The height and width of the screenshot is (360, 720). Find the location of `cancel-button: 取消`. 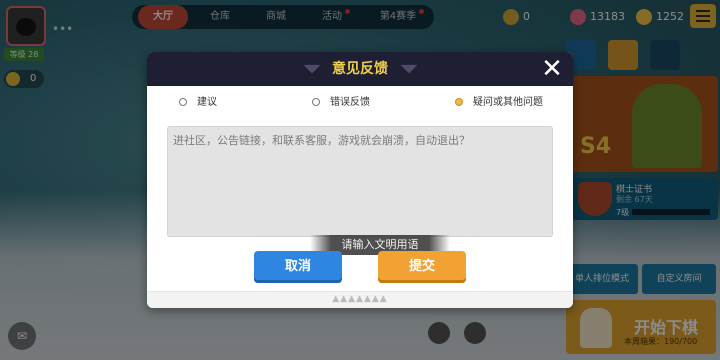

cancel-button: 取消 is located at coordinates (298, 267).